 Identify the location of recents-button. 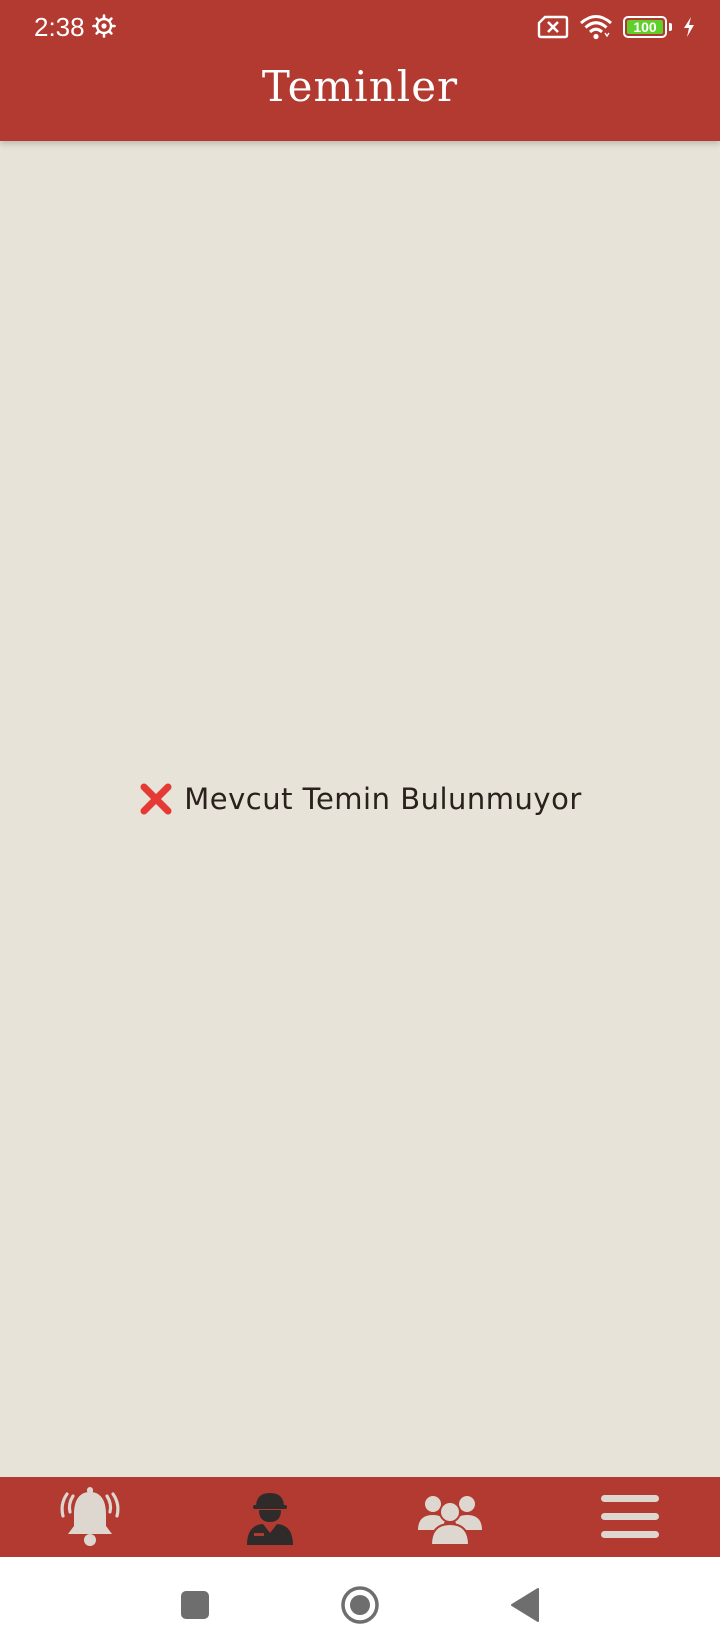
(195, 1605).